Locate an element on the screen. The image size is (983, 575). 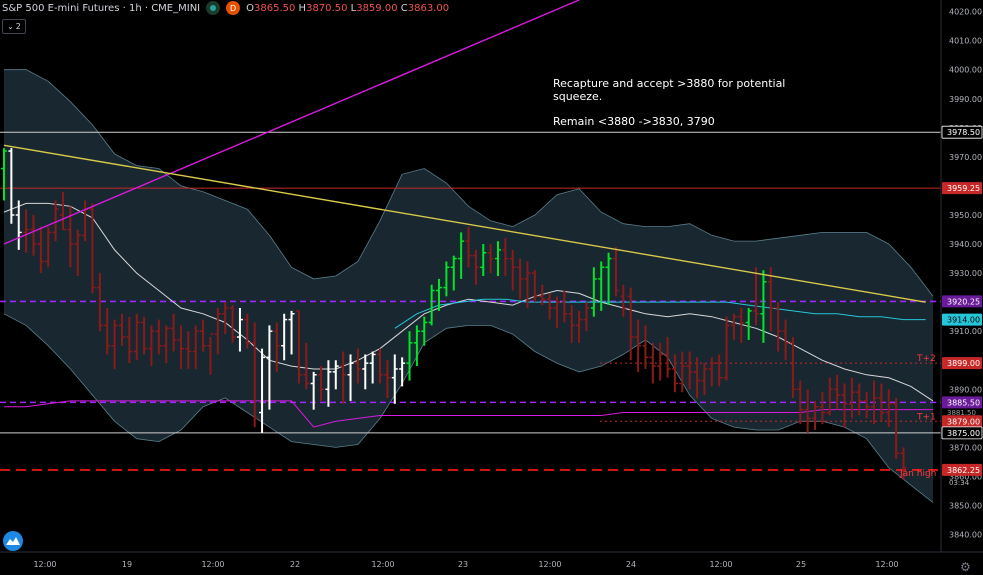
logo-mountain-icon is located at coordinates (13, 541).